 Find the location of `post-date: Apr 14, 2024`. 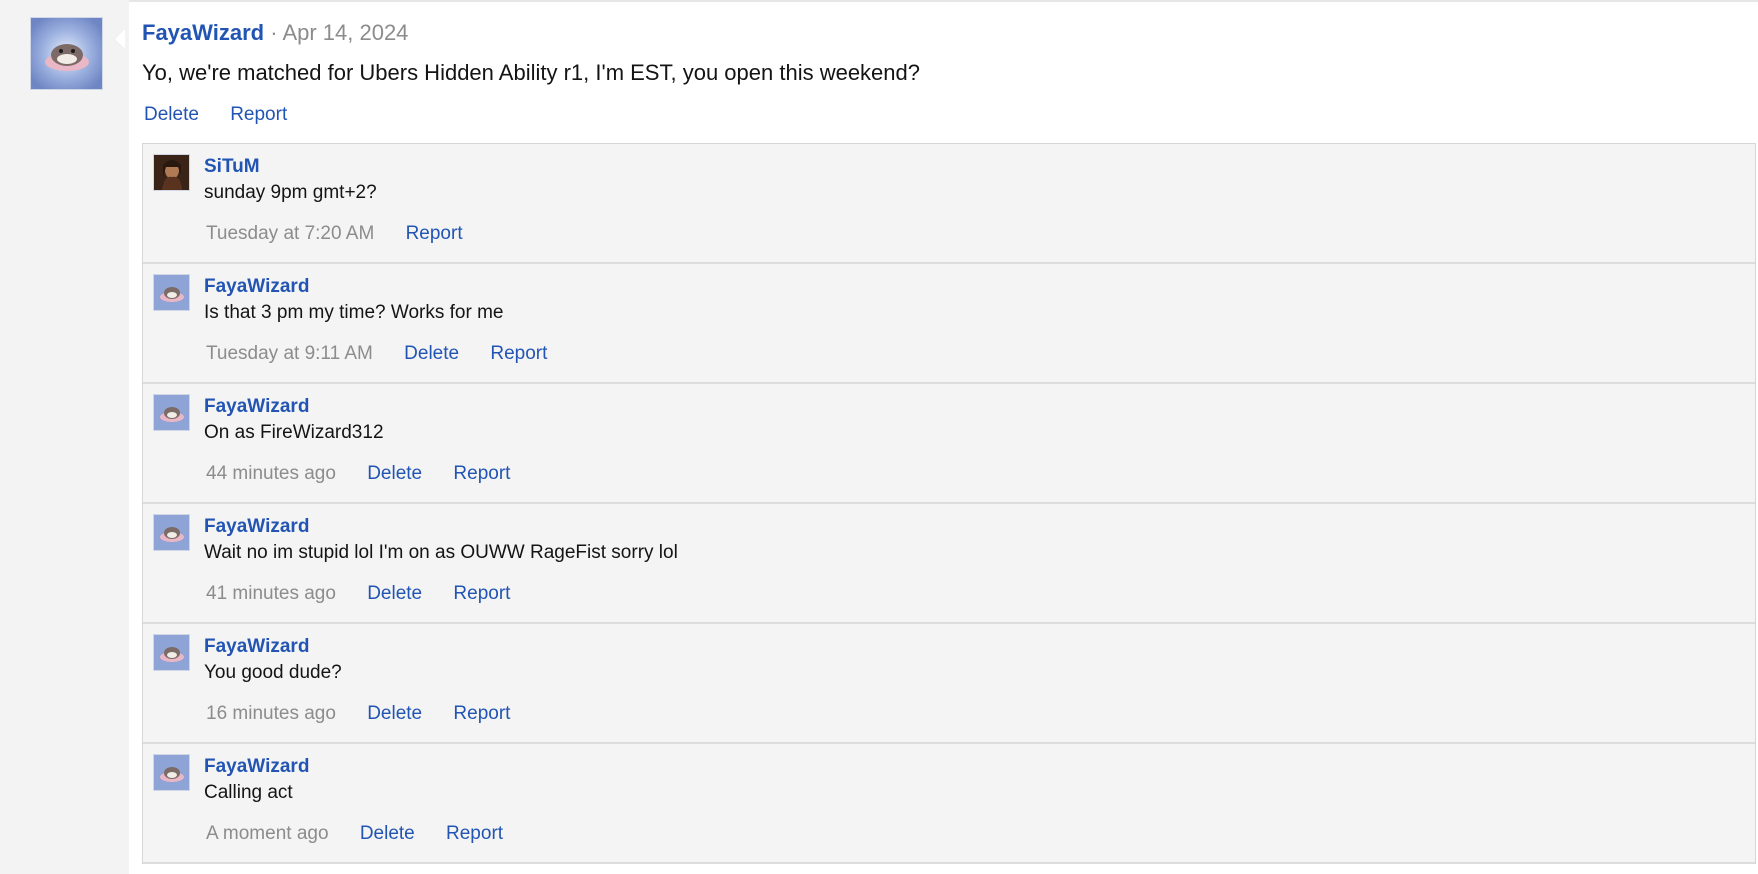

post-date: Apr 14, 2024 is located at coordinates (345, 32).